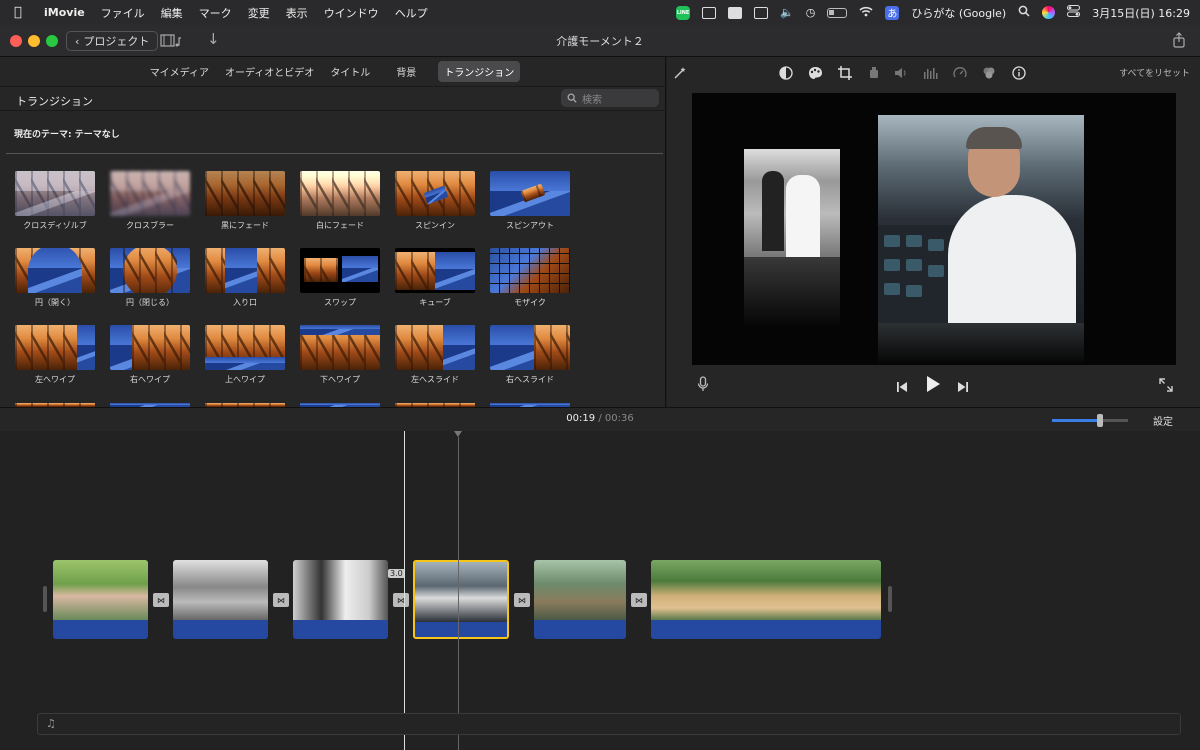 This screenshot has height=750, width=1200. I want to click on clip-couple-portrait, so click(100, 599).